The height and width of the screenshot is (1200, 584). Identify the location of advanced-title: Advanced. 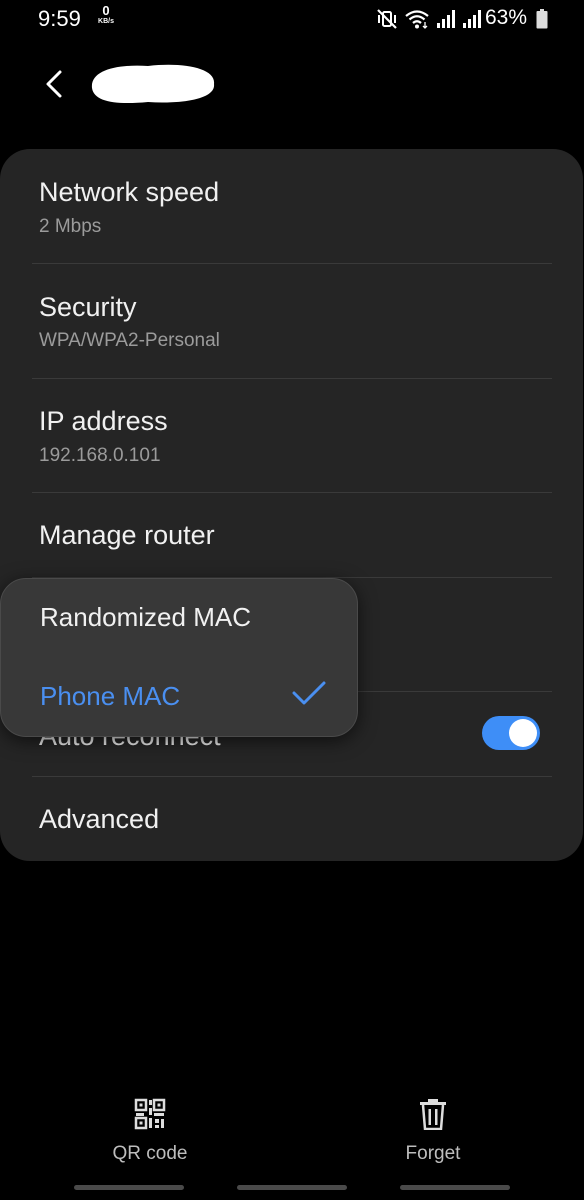
(99, 819).